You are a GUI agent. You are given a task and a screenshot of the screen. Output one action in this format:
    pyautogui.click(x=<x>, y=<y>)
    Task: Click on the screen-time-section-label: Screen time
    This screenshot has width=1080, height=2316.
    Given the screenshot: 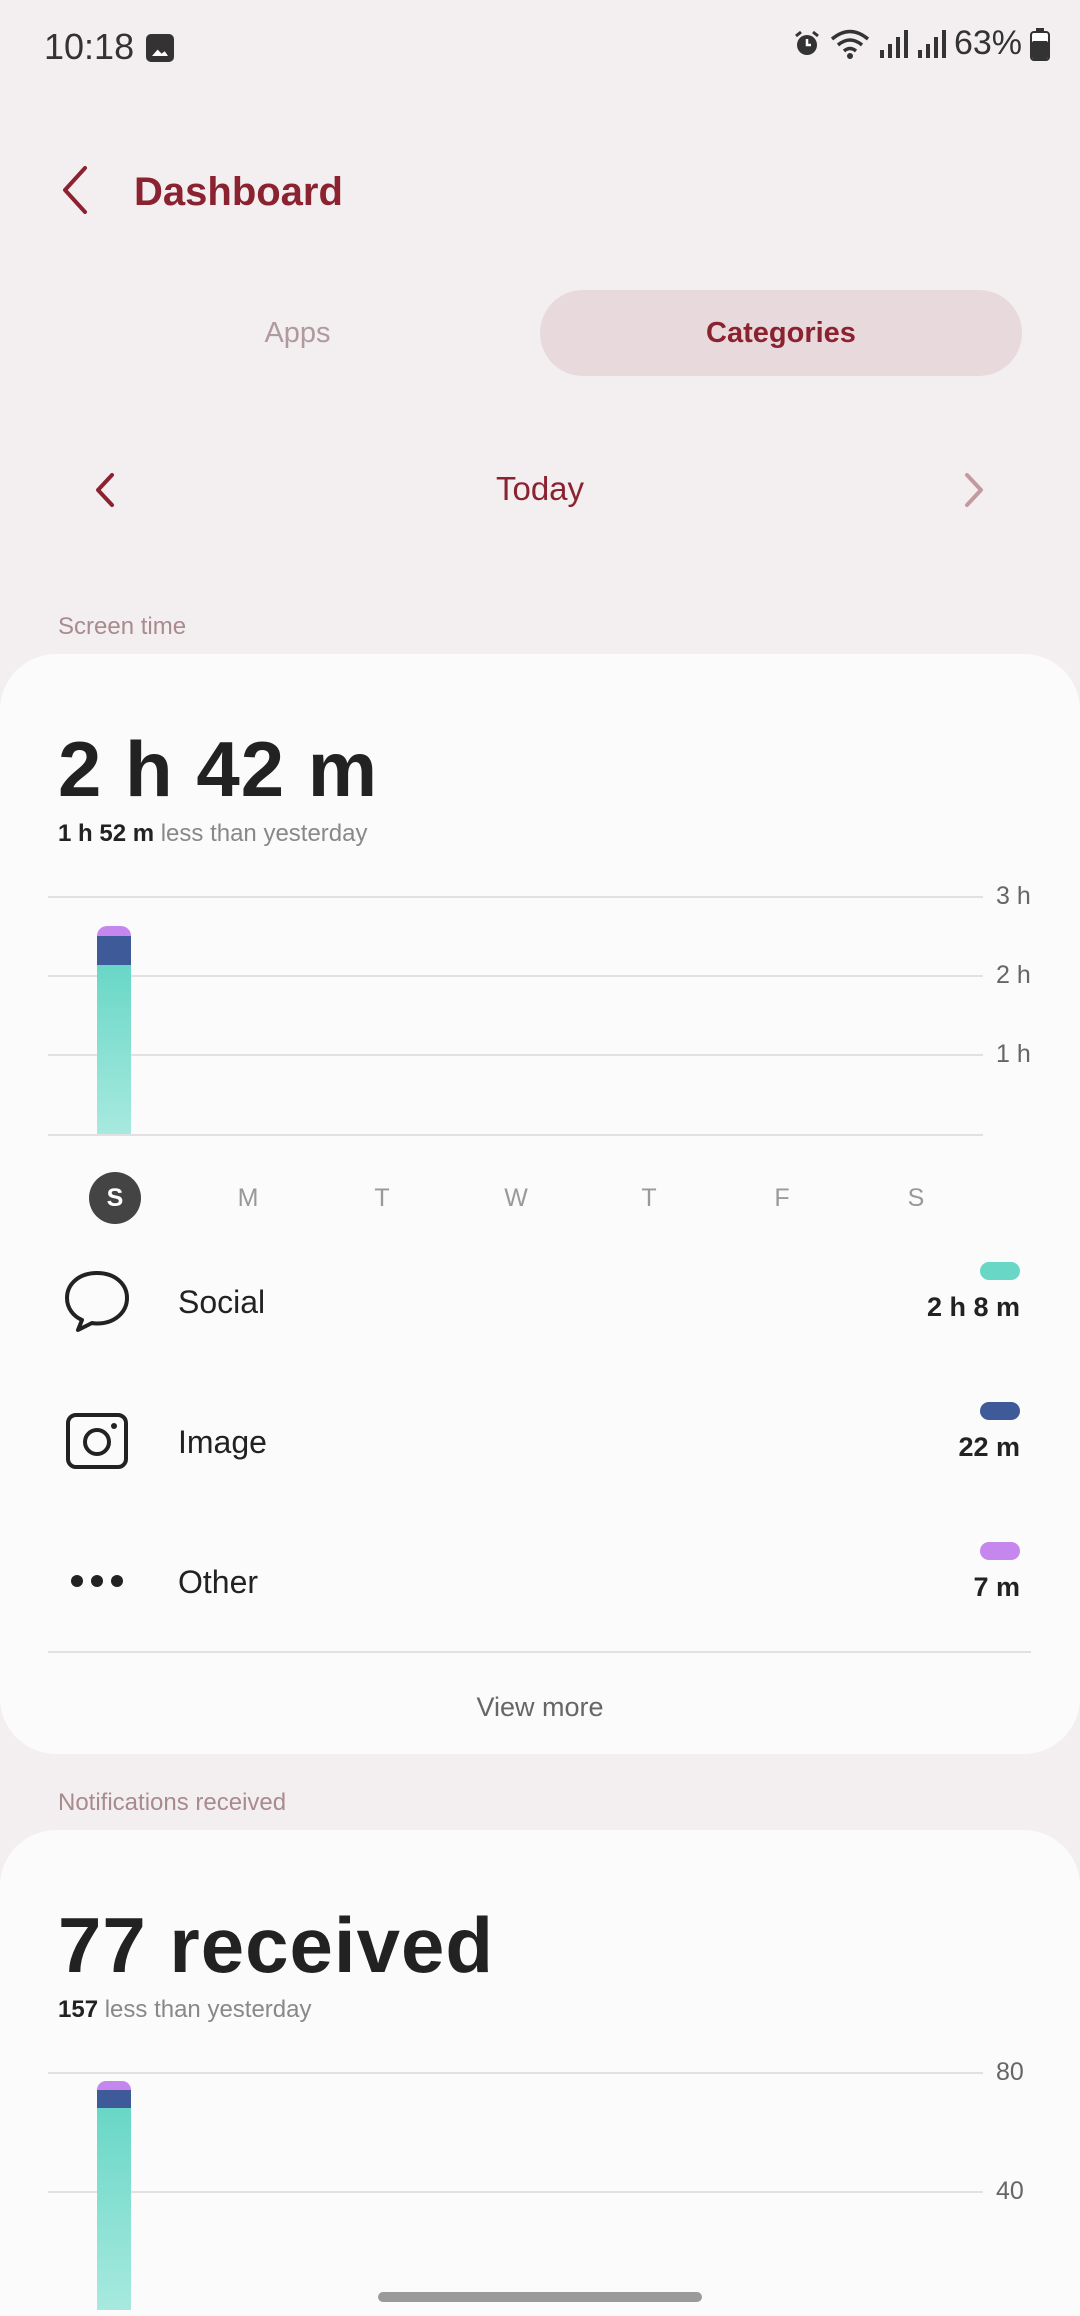 What is the action you would take?
    pyautogui.click(x=122, y=626)
    